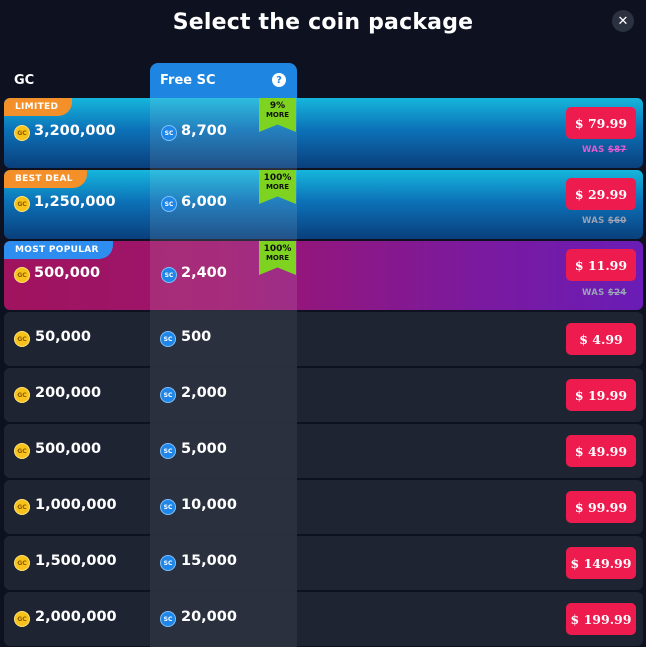 Image resolution: width=646 pixels, height=647 pixels. I want to click on sc-amount: 8,700, so click(204, 131).